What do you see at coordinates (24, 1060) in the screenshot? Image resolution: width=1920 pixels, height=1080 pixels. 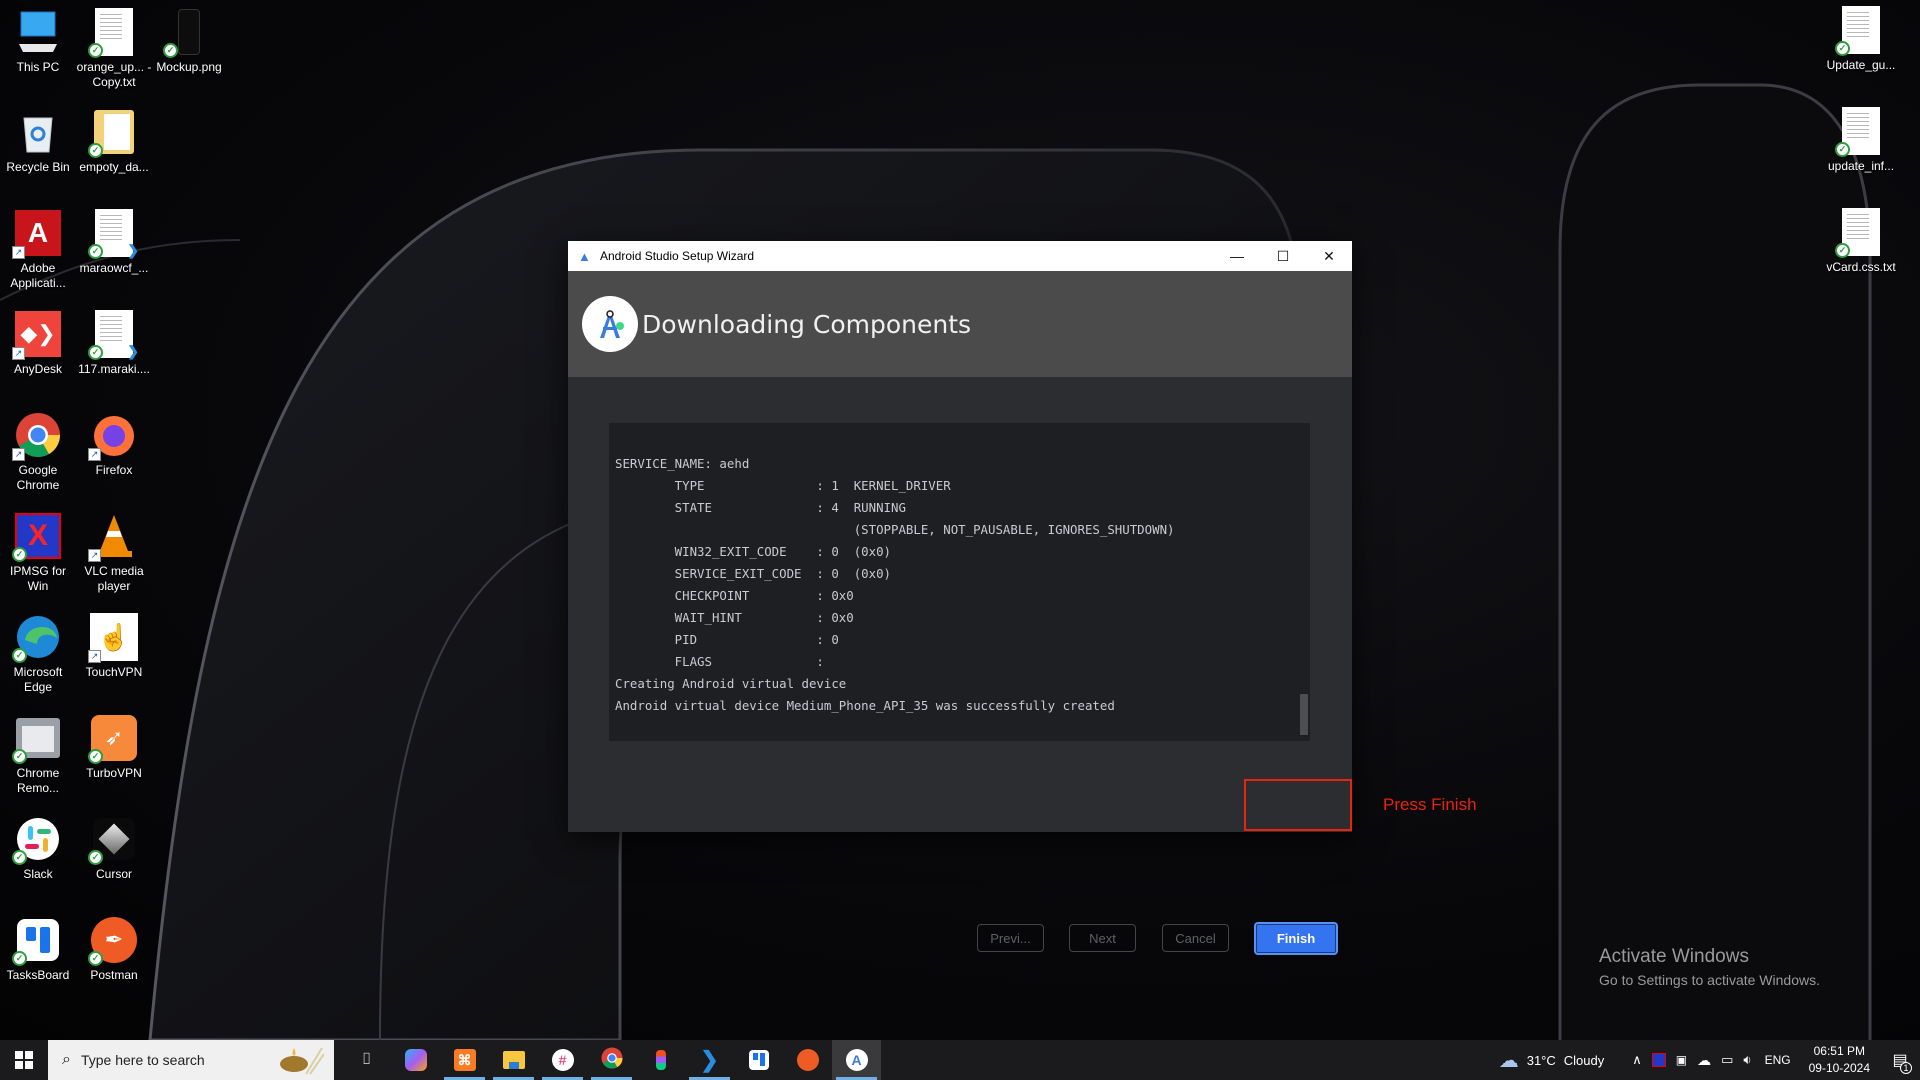 I see `start-button` at bounding box center [24, 1060].